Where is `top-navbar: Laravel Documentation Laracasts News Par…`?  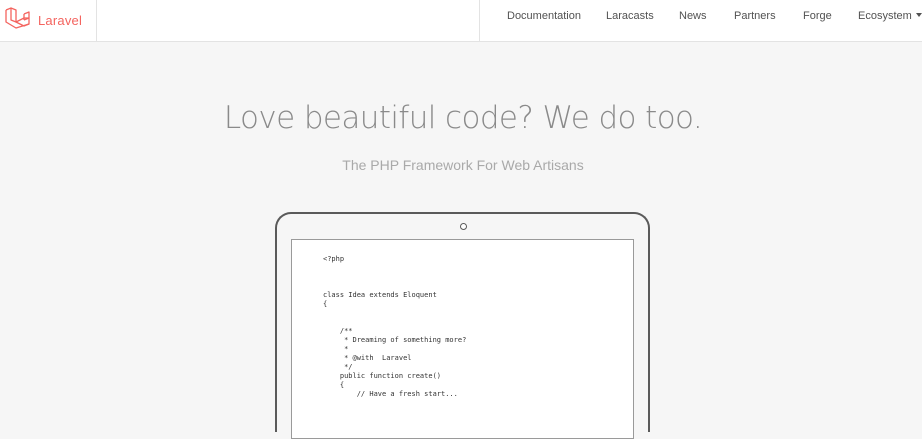
top-navbar: Laravel Documentation Laracasts News Par… is located at coordinates (461, 21).